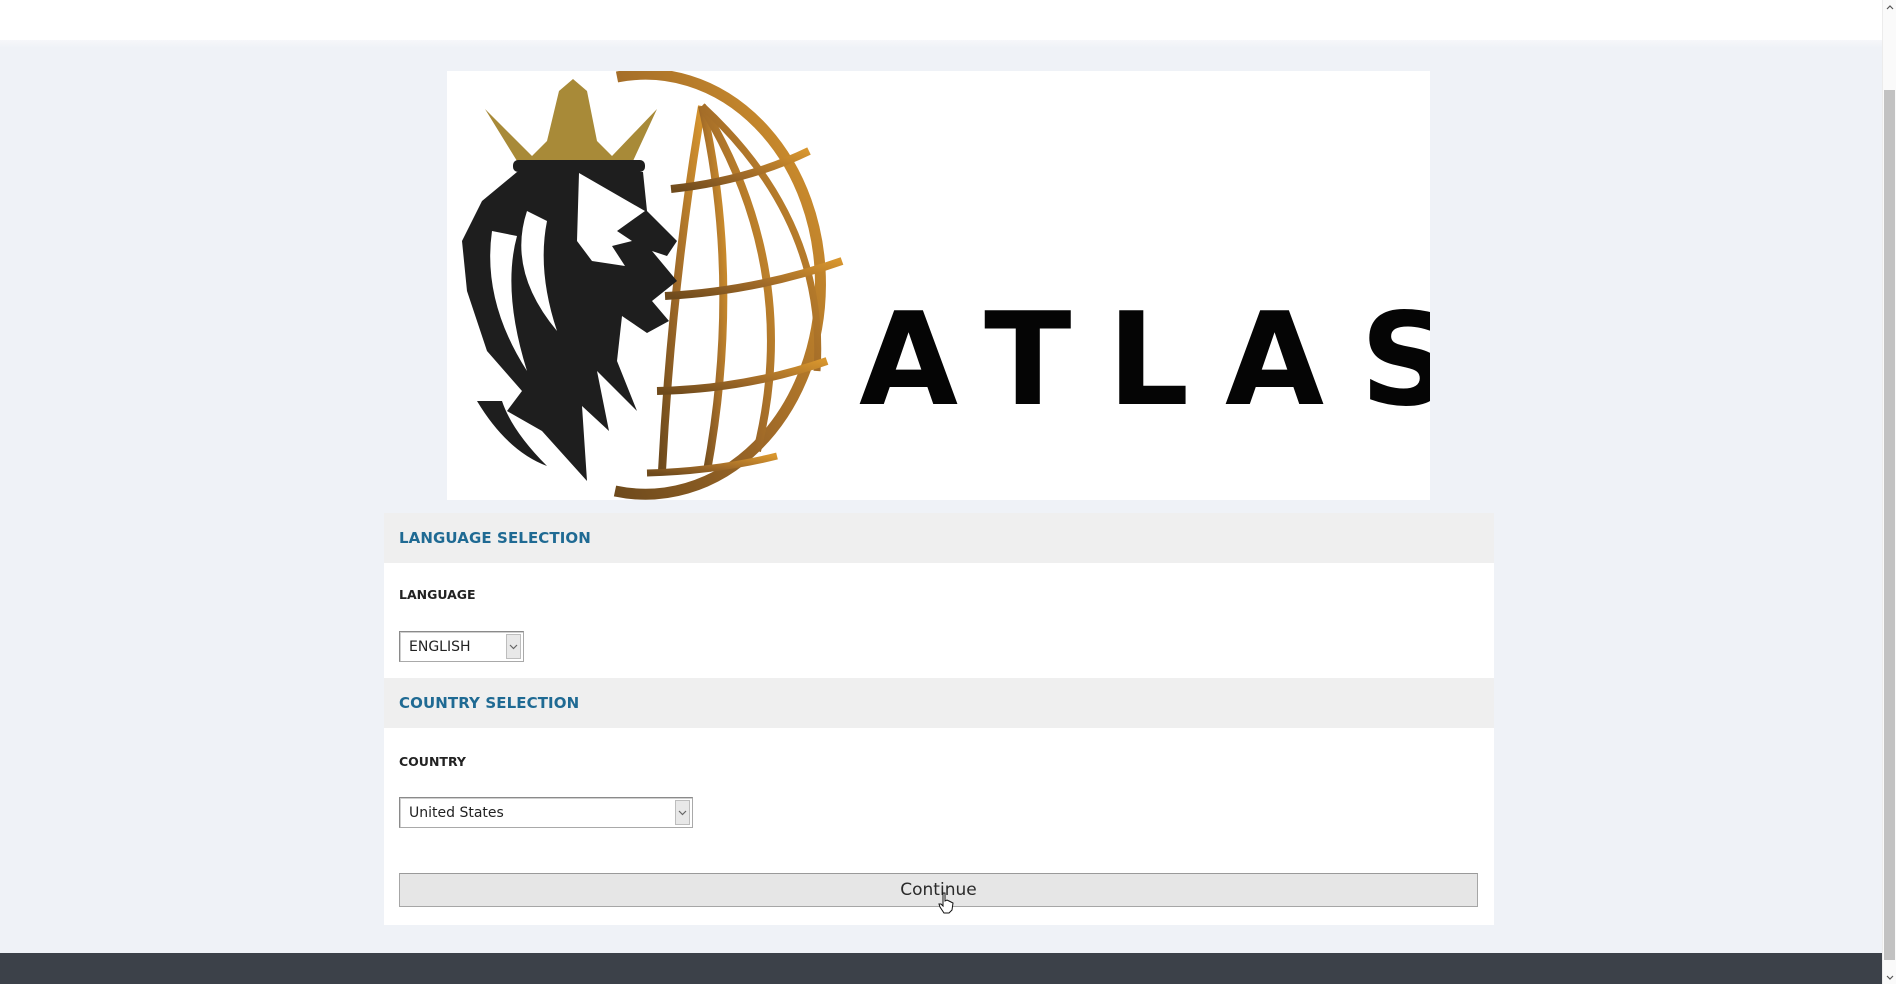 This screenshot has width=1896, height=984. I want to click on page-footer, so click(941, 968).